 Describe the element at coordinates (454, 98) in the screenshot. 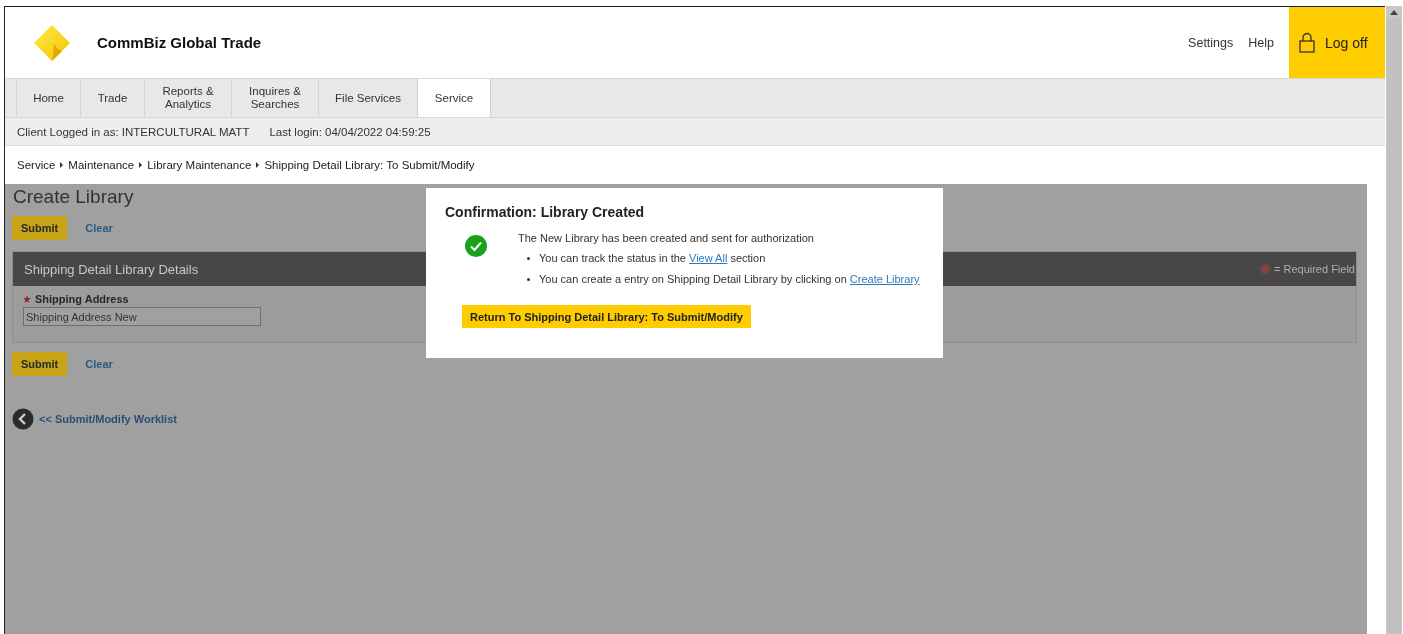

I see `nav-tab: Service` at that location.